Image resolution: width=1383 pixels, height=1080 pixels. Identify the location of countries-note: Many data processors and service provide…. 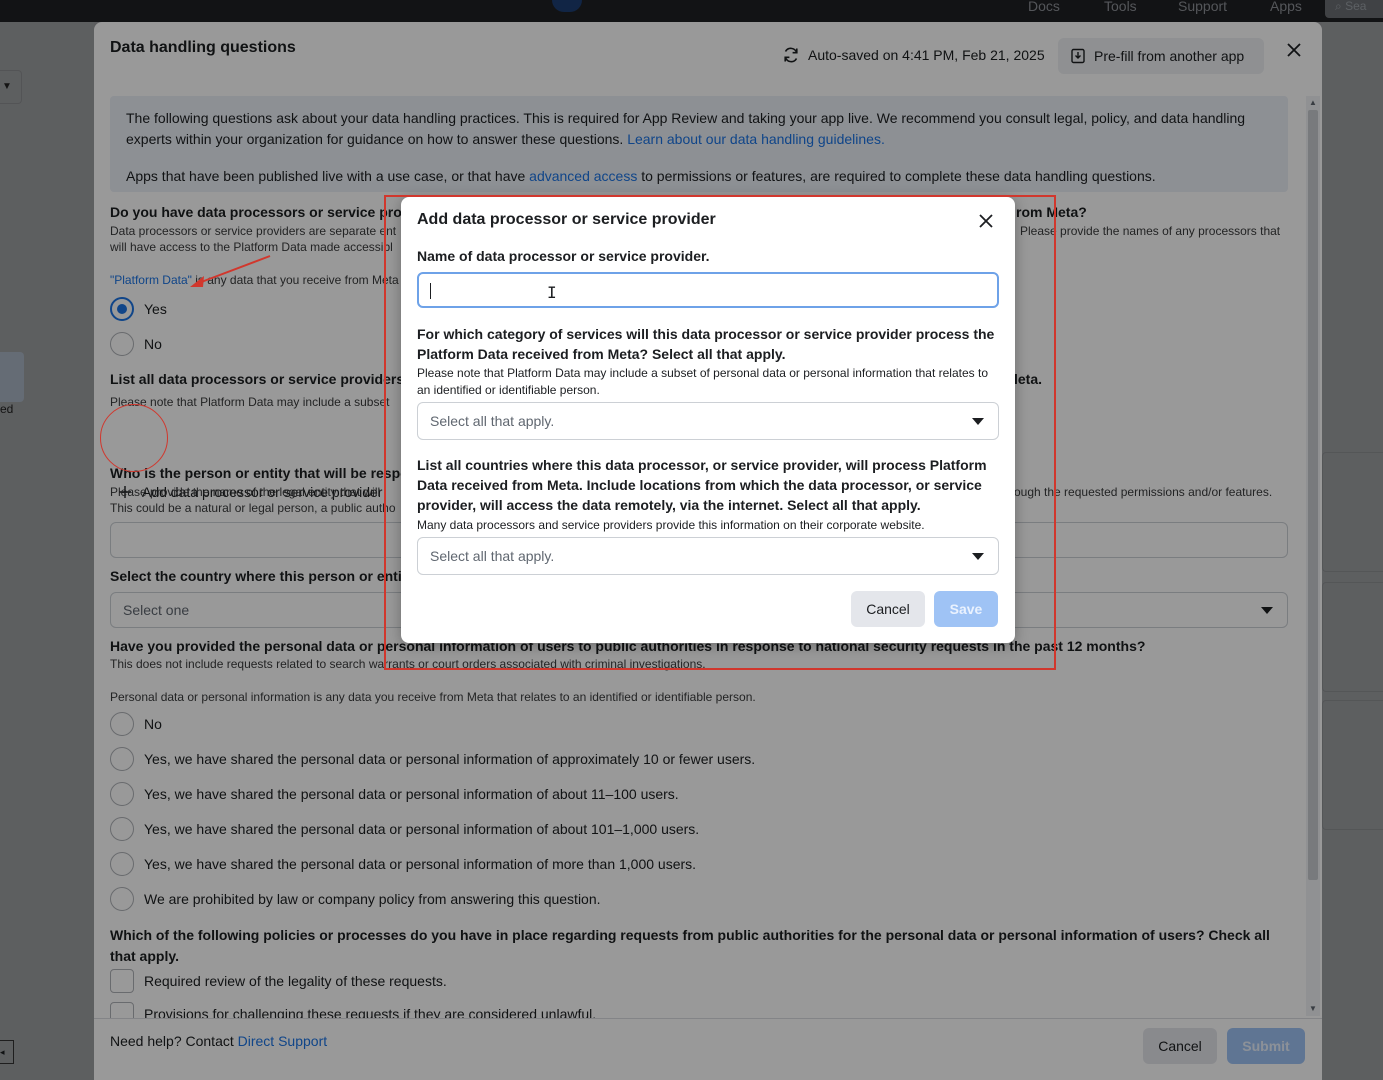
(671, 525).